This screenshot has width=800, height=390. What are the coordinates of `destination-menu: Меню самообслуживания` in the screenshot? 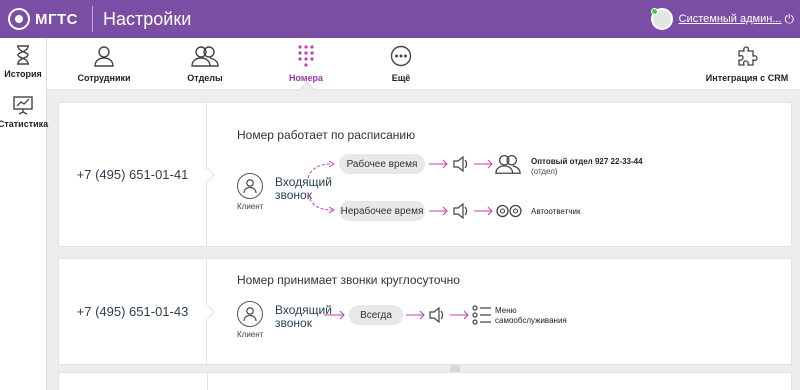 It's located at (531, 316).